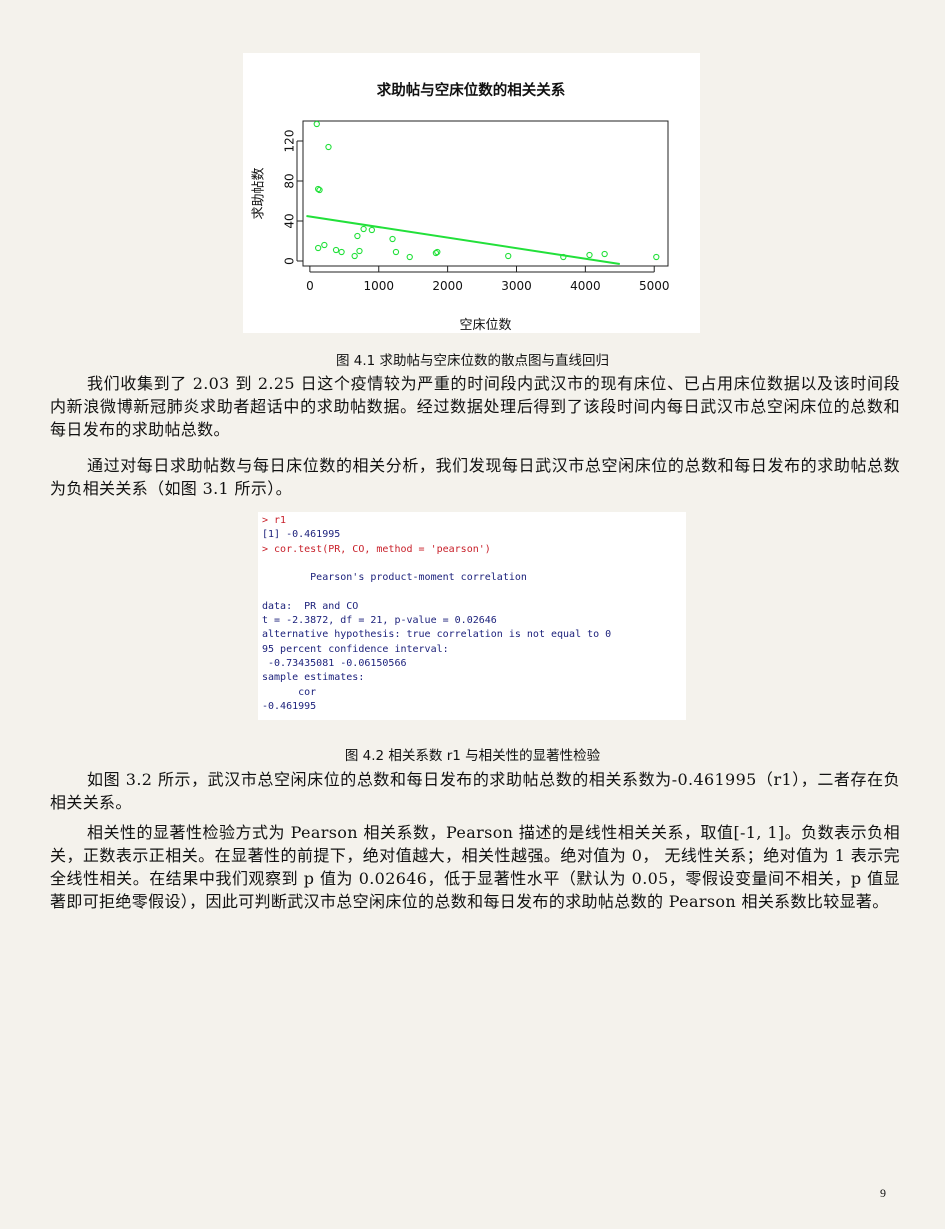 This screenshot has width=945, height=1229. I want to click on console-output-line: -0.73435081 -0.06150566, so click(334, 663).